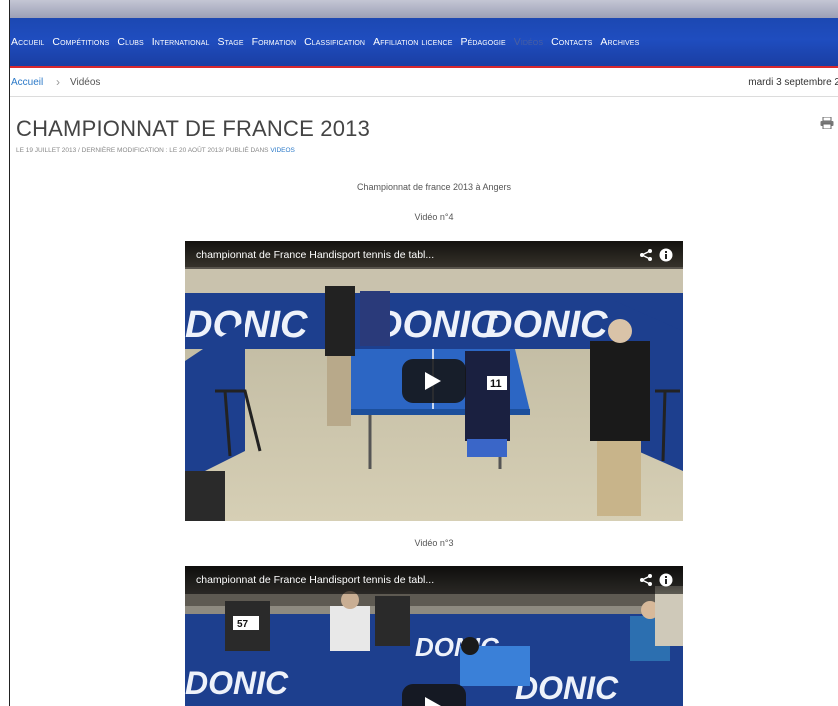  Describe the element at coordinates (193, 128) in the screenshot. I see `page-title: CHAMPIONNAT DE FRANCE 2013` at that location.